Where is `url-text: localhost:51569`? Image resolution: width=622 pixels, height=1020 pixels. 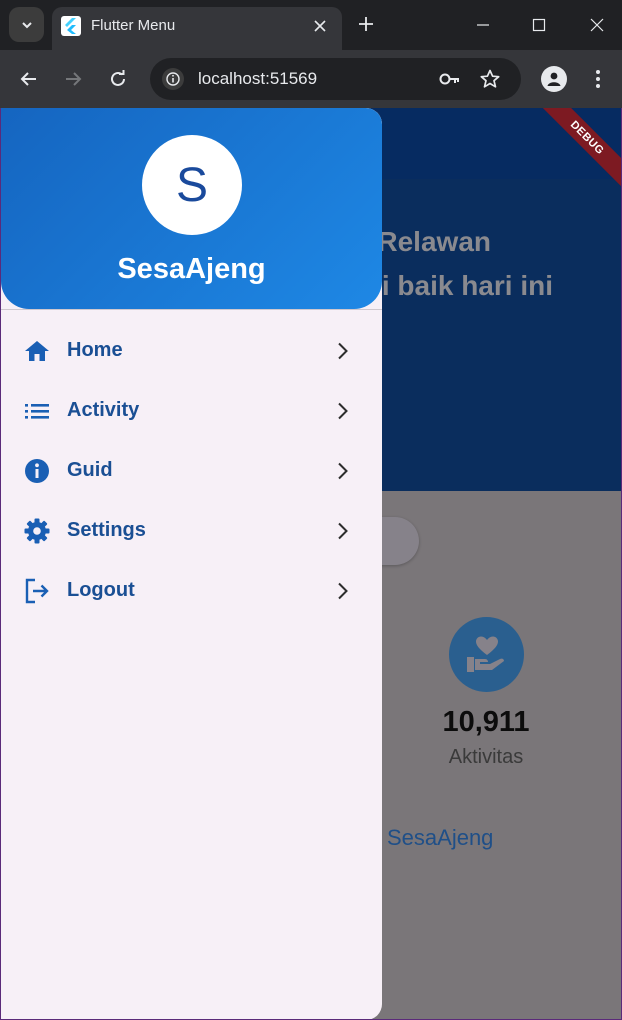 url-text: localhost:51569 is located at coordinates (258, 78).